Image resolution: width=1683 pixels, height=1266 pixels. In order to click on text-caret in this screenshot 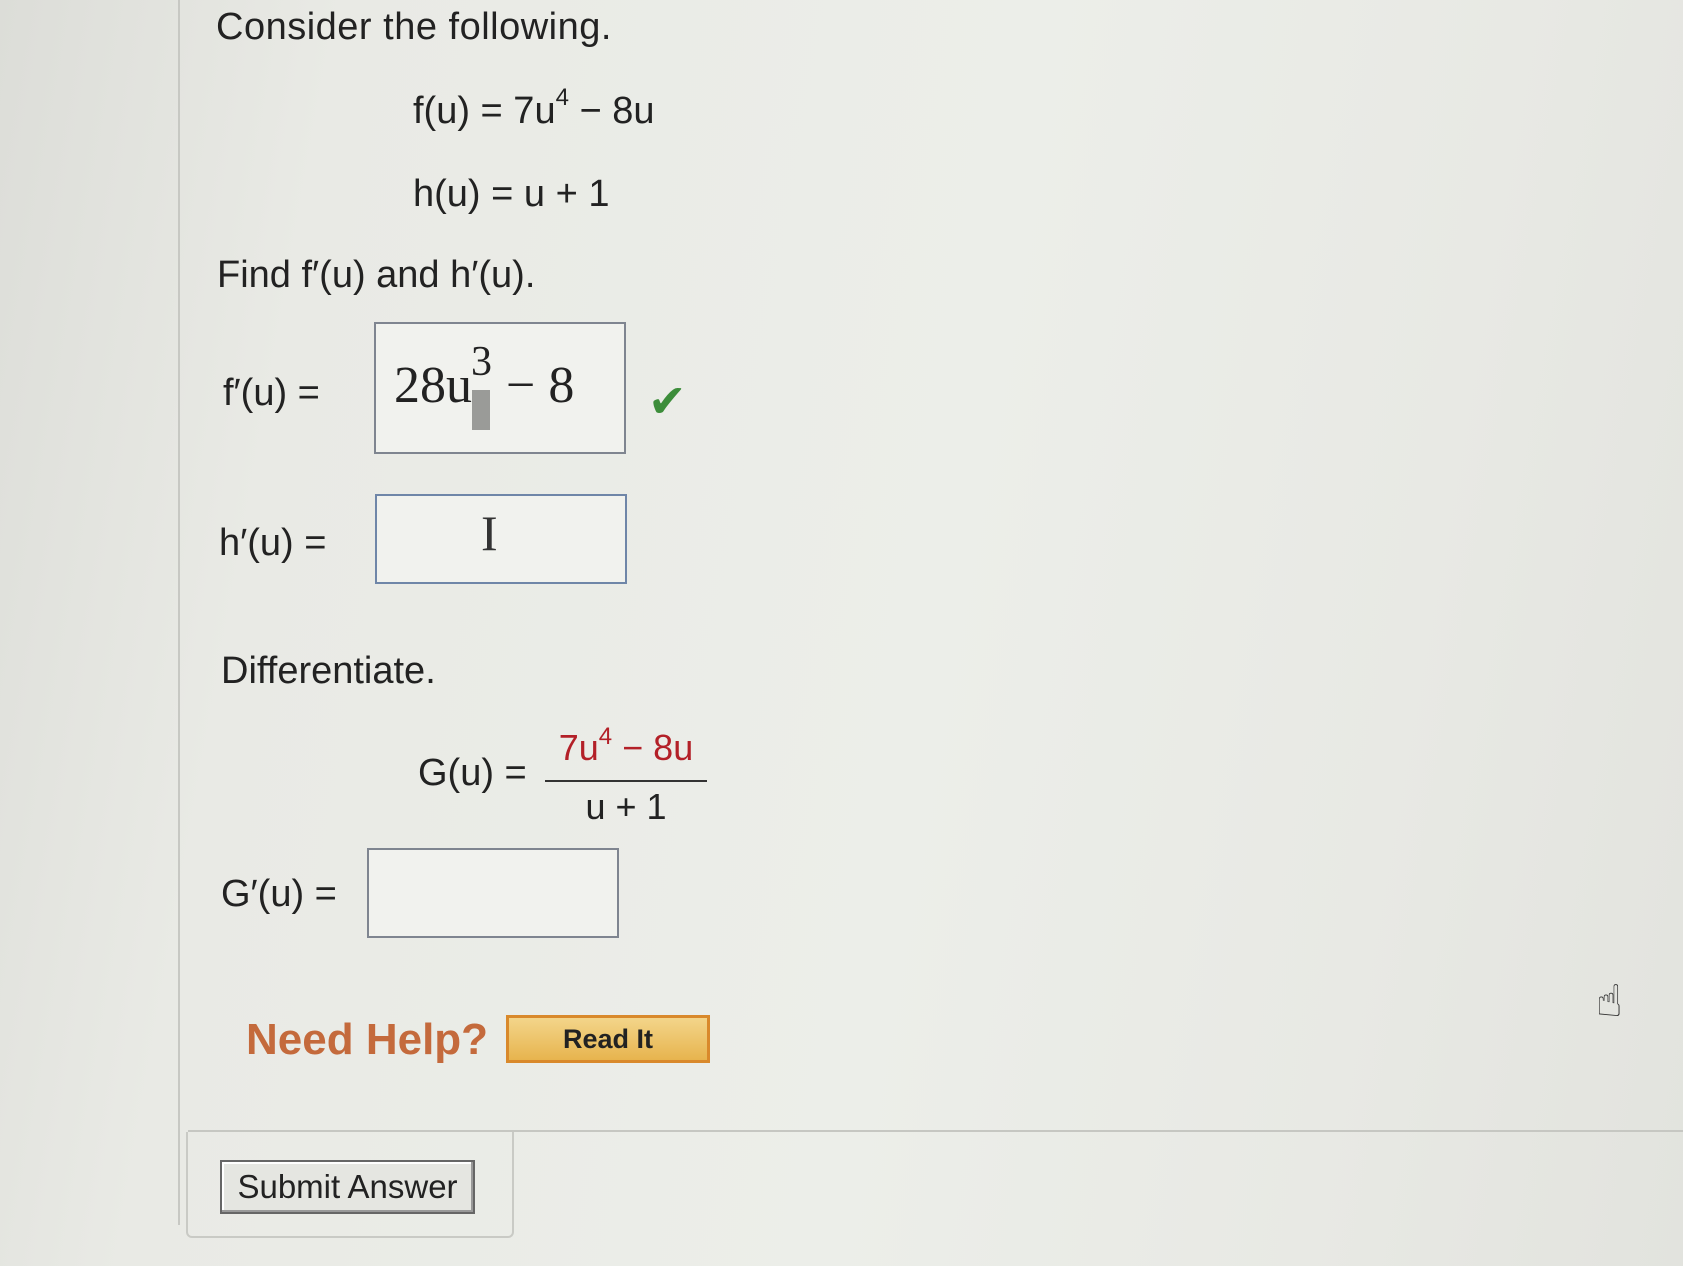, I will do `click(481, 410)`.